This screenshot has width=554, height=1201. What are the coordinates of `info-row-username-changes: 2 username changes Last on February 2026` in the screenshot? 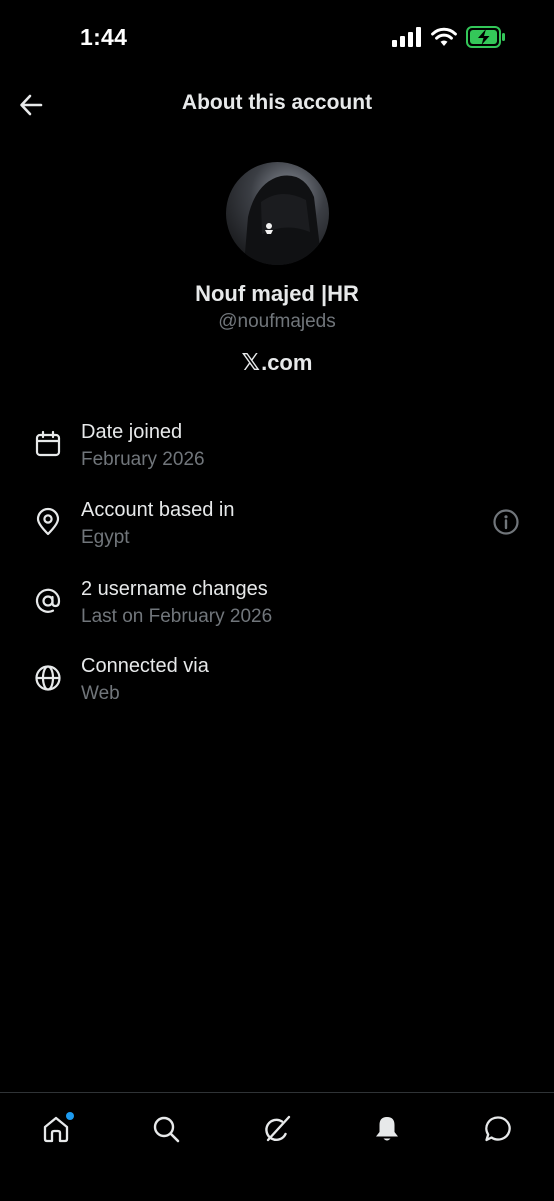 It's located at (277, 608).